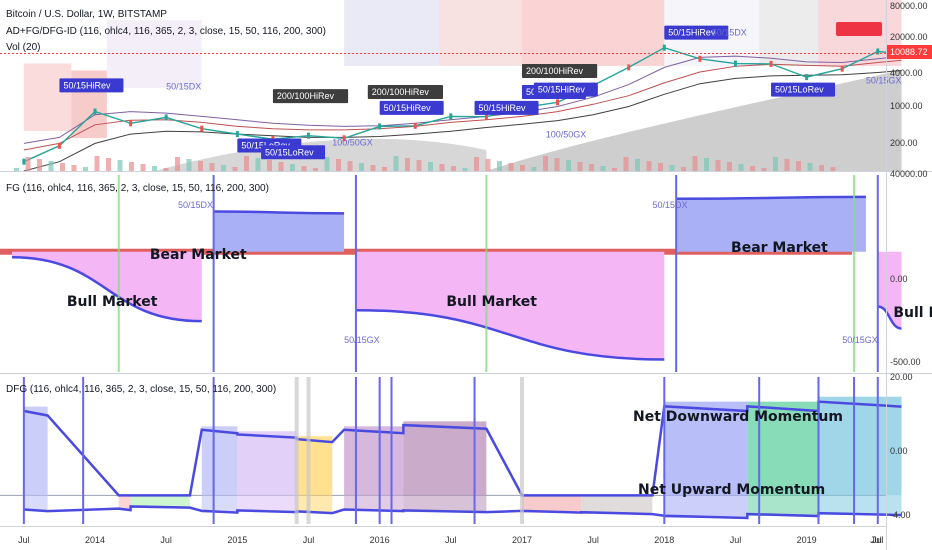 The width and height of the screenshot is (932, 550). Describe the element at coordinates (906, 106) in the screenshot. I see `price-axis-tick: 1000.00` at that location.